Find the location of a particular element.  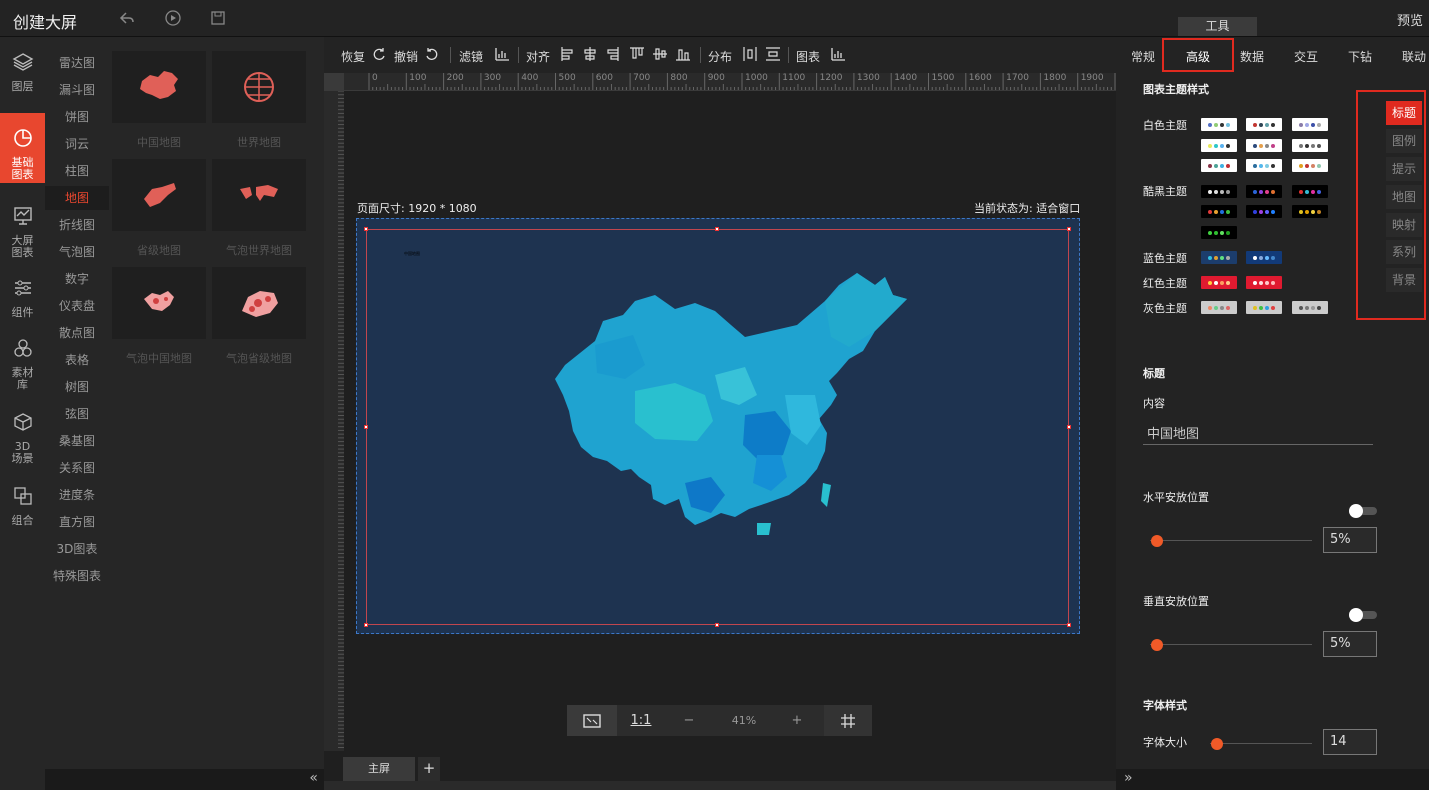

play-icon is located at coordinates (173, 19).